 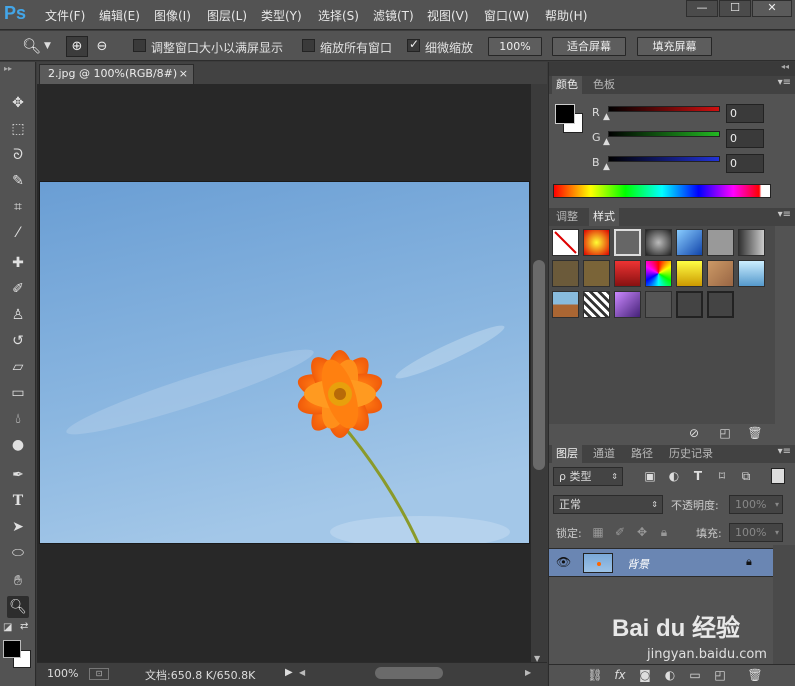 What do you see at coordinates (661, 562) in the screenshot?
I see `layer-row-background: 👁︎ 背景 🔒︎` at bounding box center [661, 562].